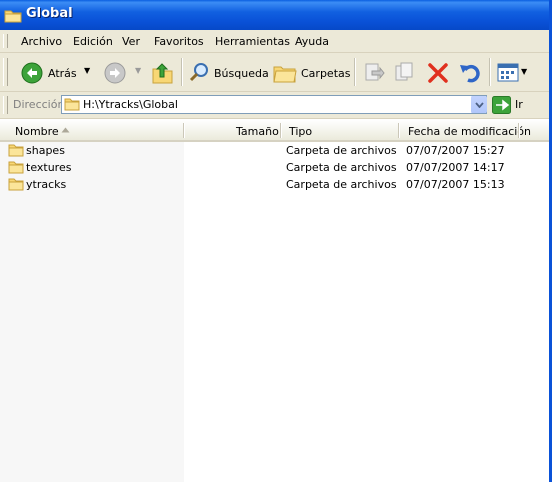 This screenshot has width=552, height=482. I want to click on up-folder-icon, so click(163, 73).